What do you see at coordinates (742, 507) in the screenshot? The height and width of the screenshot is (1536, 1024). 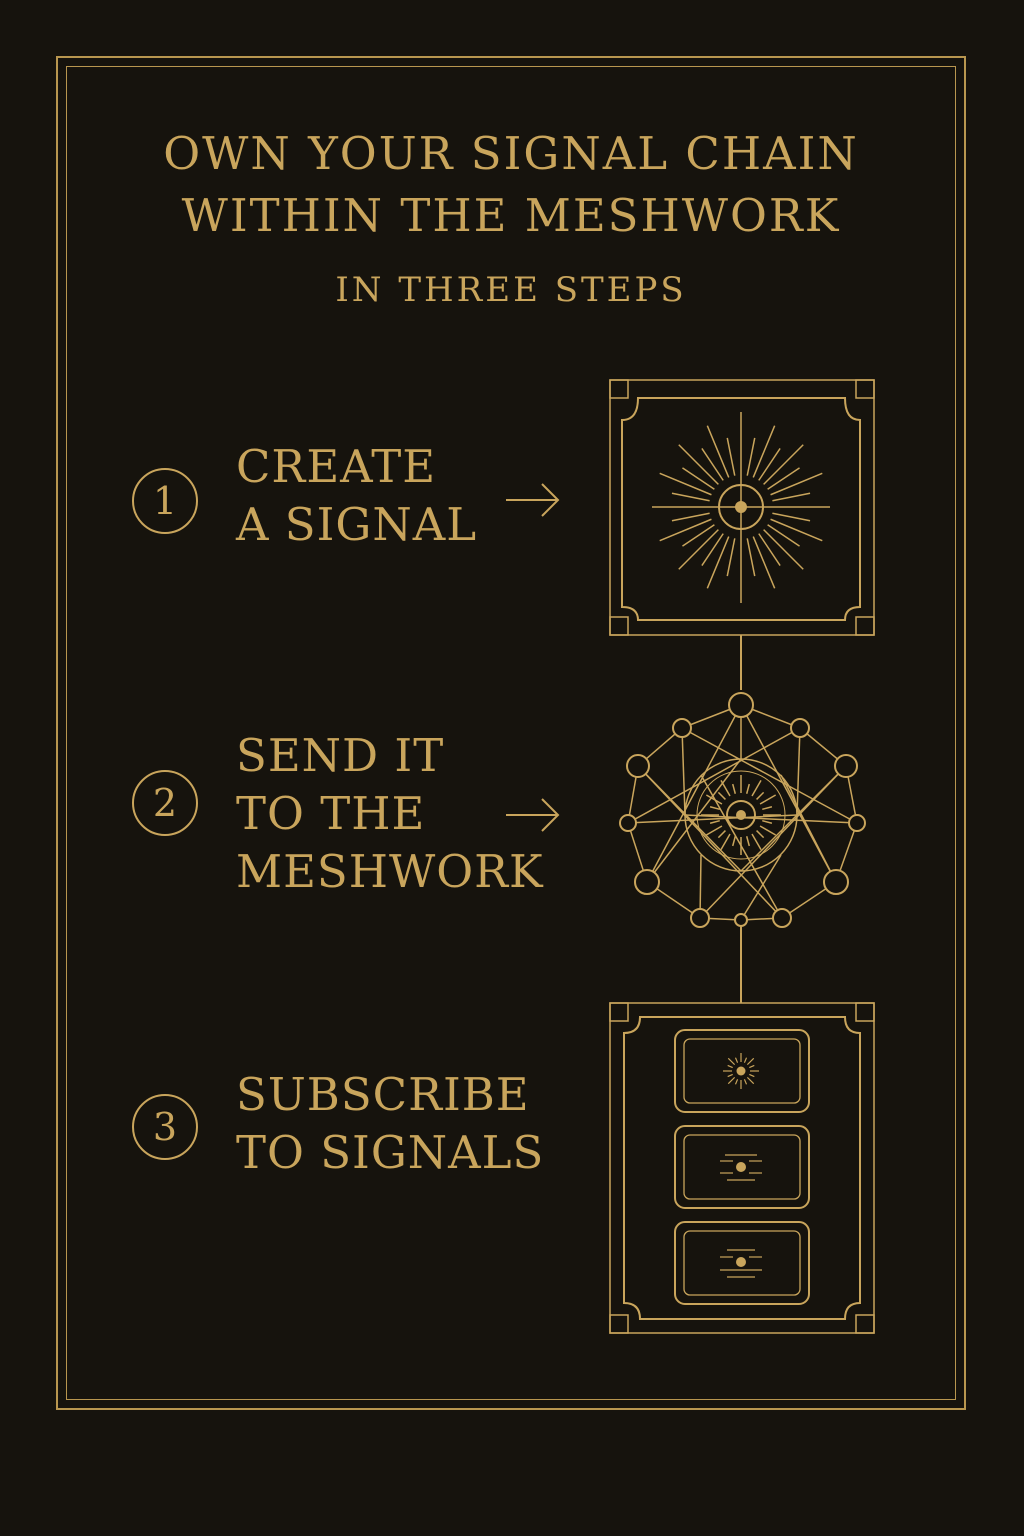 I see `radiant-signal-icon` at bounding box center [742, 507].